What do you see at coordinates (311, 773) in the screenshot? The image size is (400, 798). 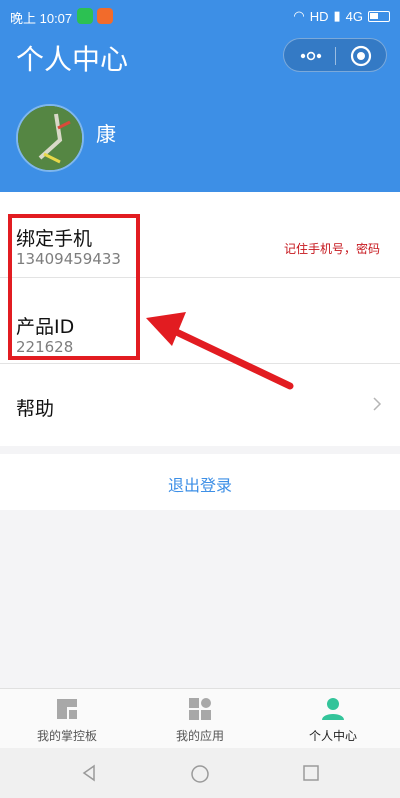 I see `recents-icon` at bounding box center [311, 773].